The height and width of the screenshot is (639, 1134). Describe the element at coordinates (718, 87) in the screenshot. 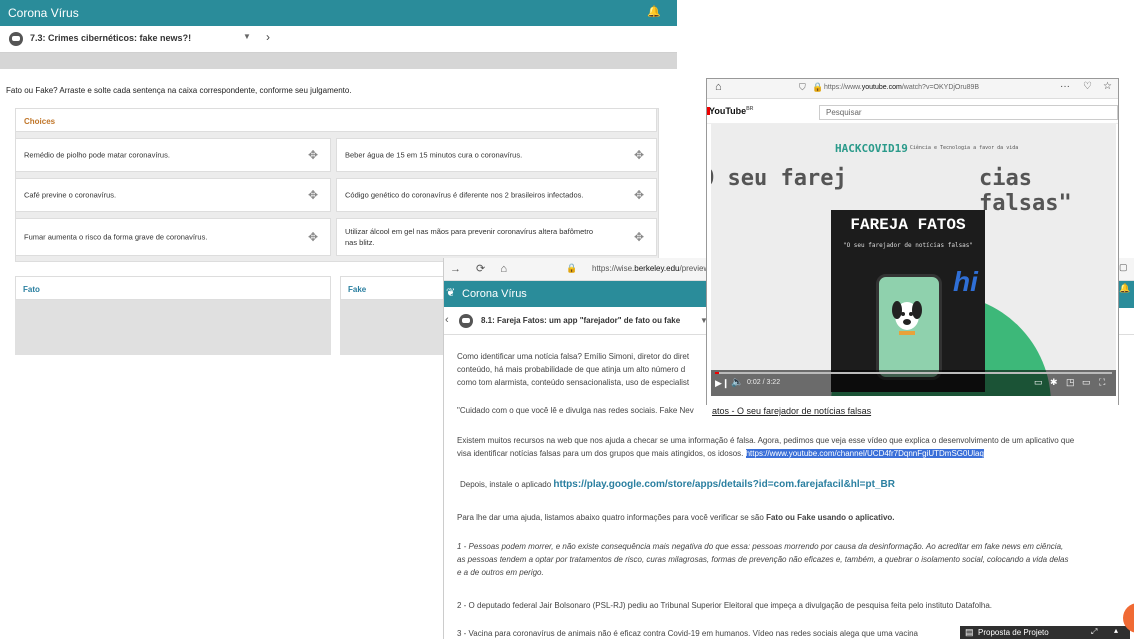

I see `home-icon: ⌂` at that location.